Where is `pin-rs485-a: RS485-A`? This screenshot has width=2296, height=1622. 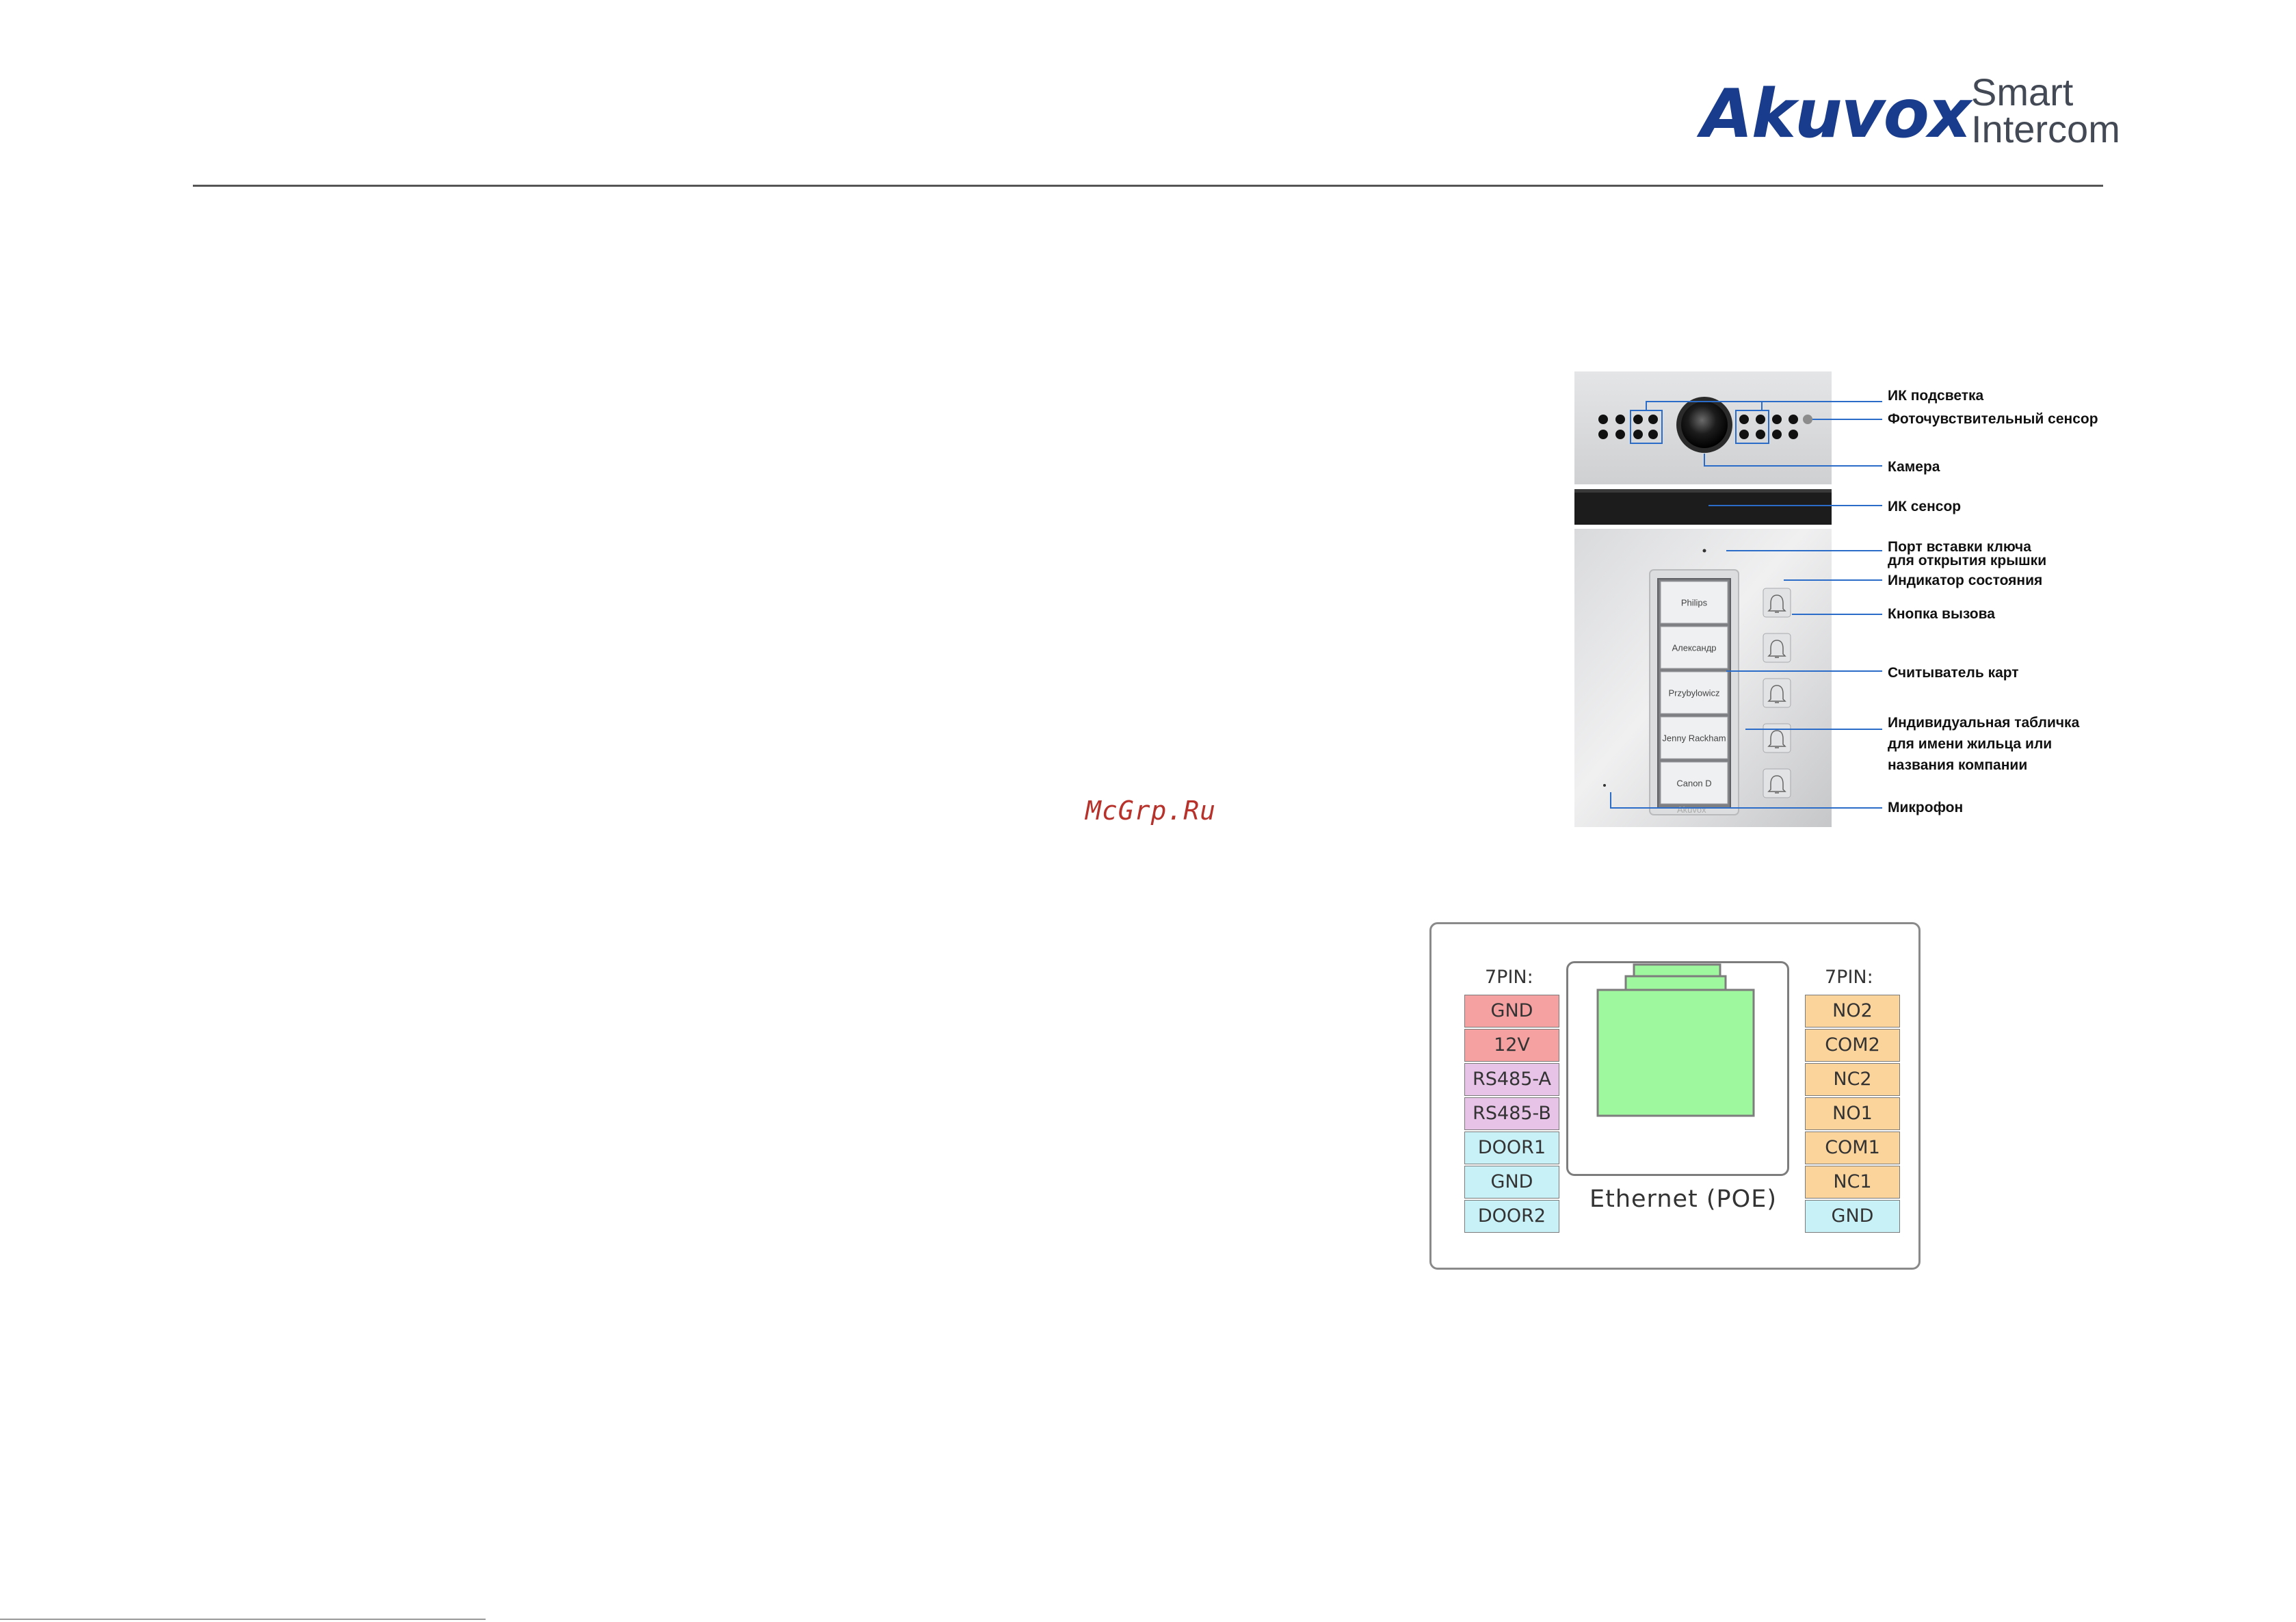 pin-rs485-a: RS485-A is located at coordinates (1511, 1079).